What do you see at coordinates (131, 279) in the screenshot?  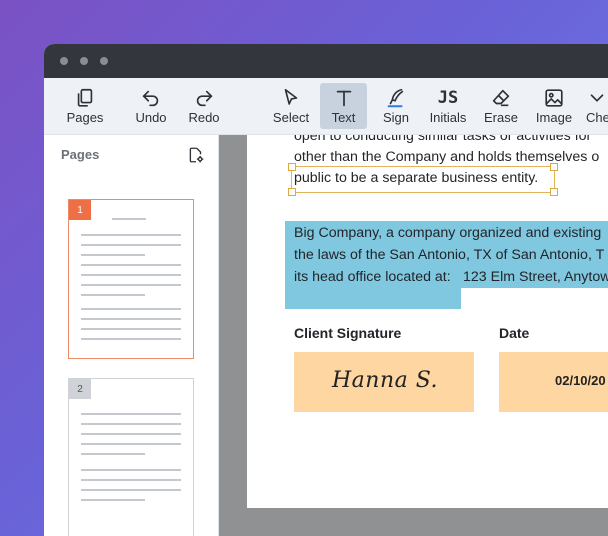 I see `page-thumbnail-1: 1` at bounding box center [131, 279].